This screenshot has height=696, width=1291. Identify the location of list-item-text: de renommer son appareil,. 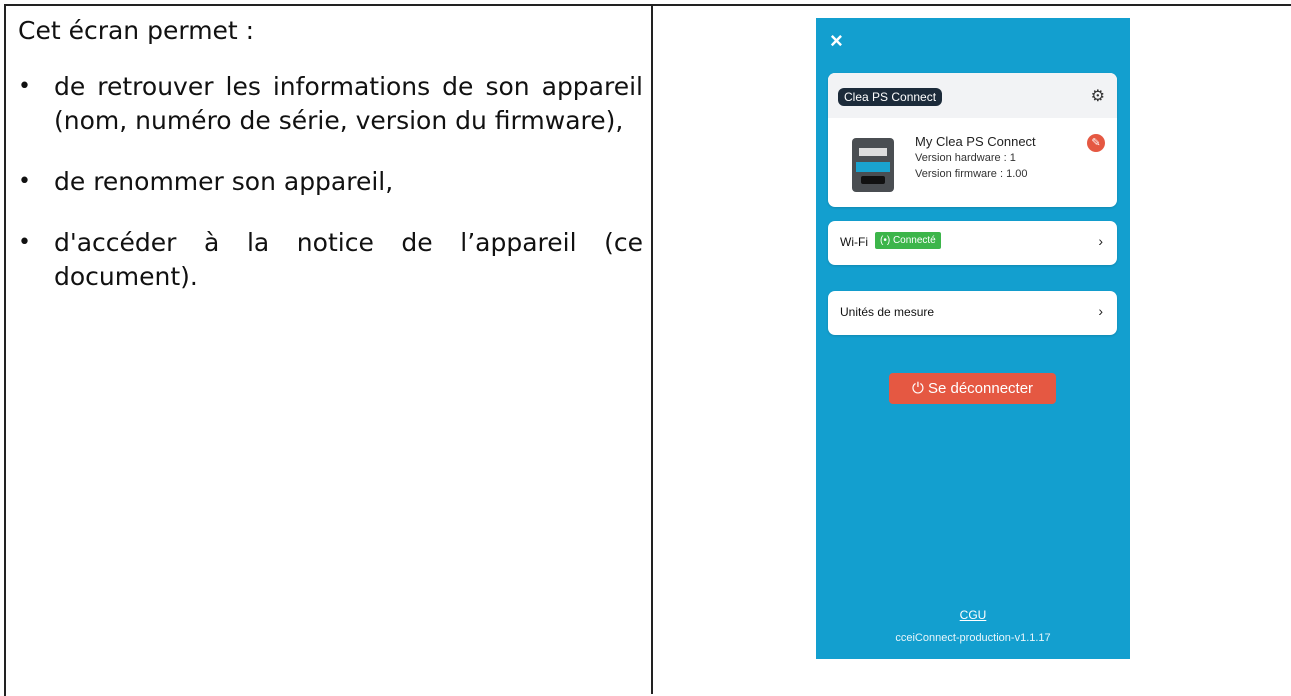
(224, 181).